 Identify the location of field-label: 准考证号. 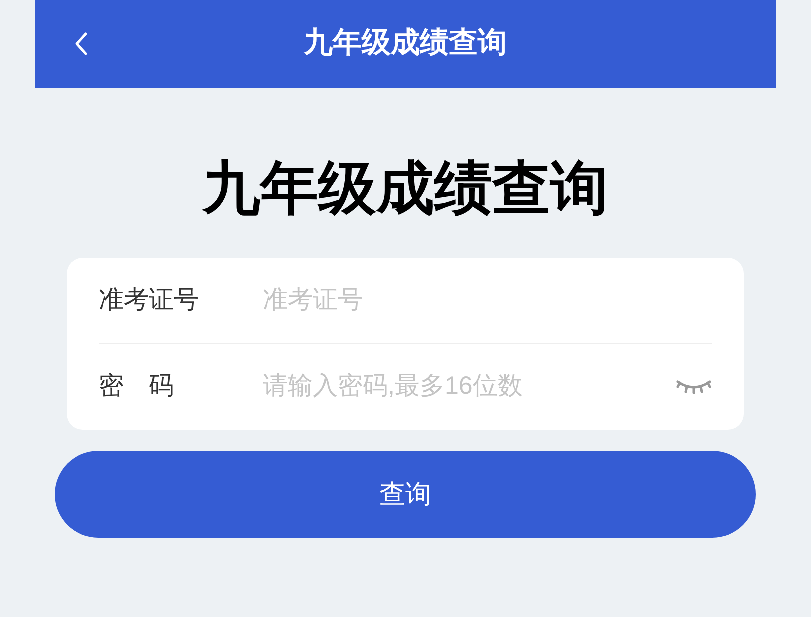
(149, 300).